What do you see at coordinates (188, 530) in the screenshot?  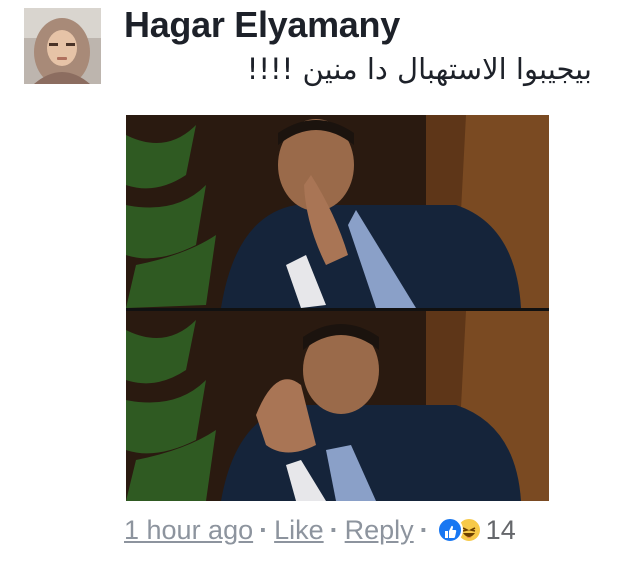 I see `timestamp-link: 1 hour ago` at bounding box center [188, 530].